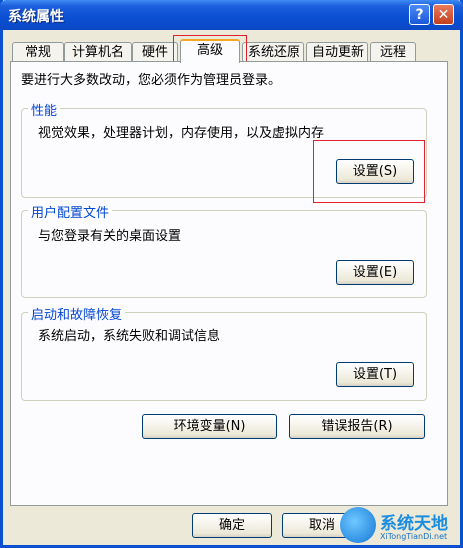  Describe the element at coordinates (419, 14) in the screenshot. I see `help-button: ?` at that location.